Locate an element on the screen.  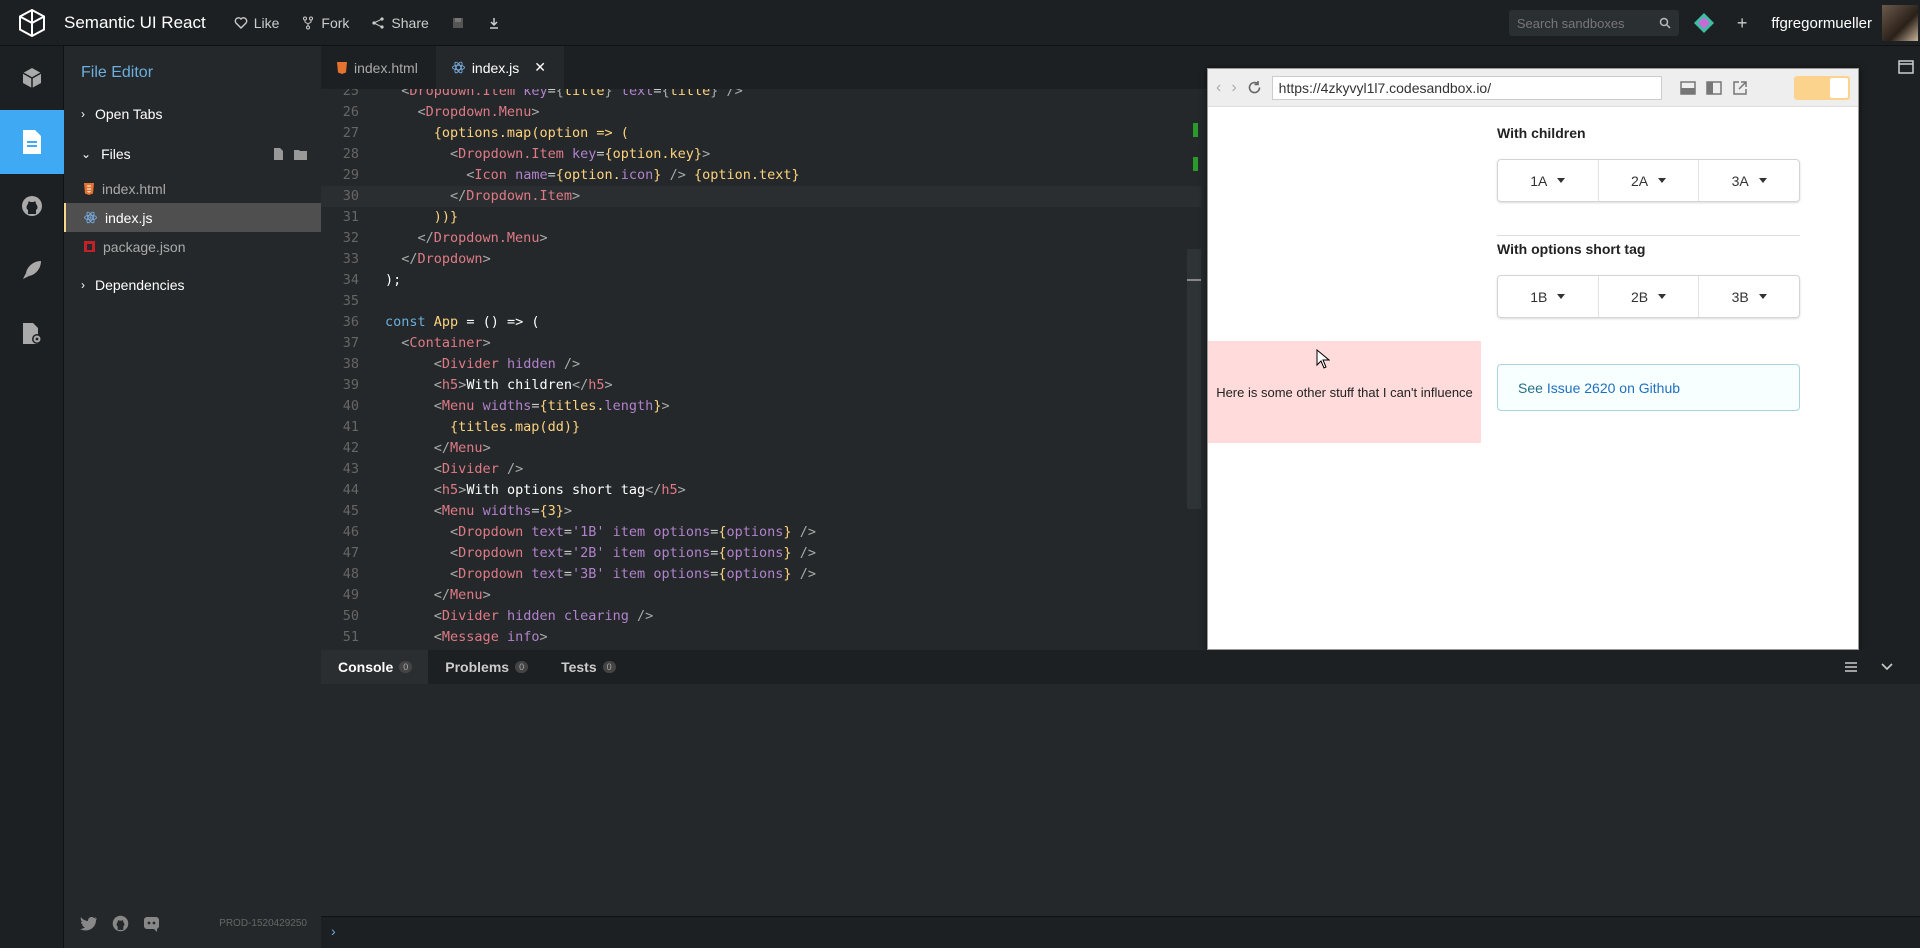
forward-icon: › is located at coordinates (1233, 88).